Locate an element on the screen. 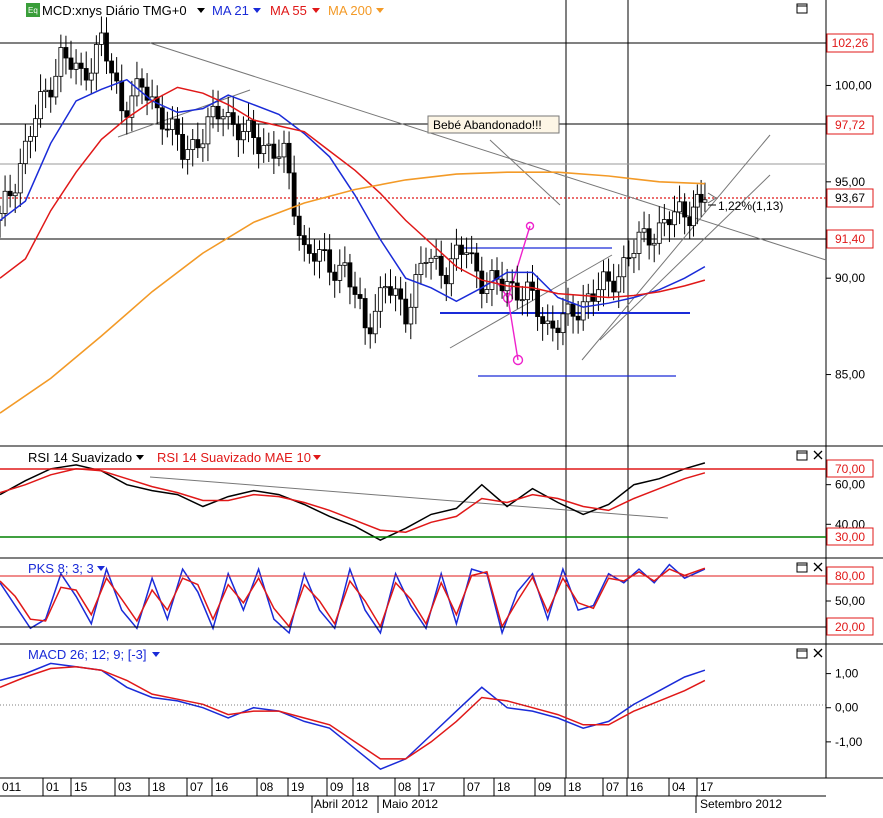  x-tick-label: 17 is located at coordinates (707, 787).